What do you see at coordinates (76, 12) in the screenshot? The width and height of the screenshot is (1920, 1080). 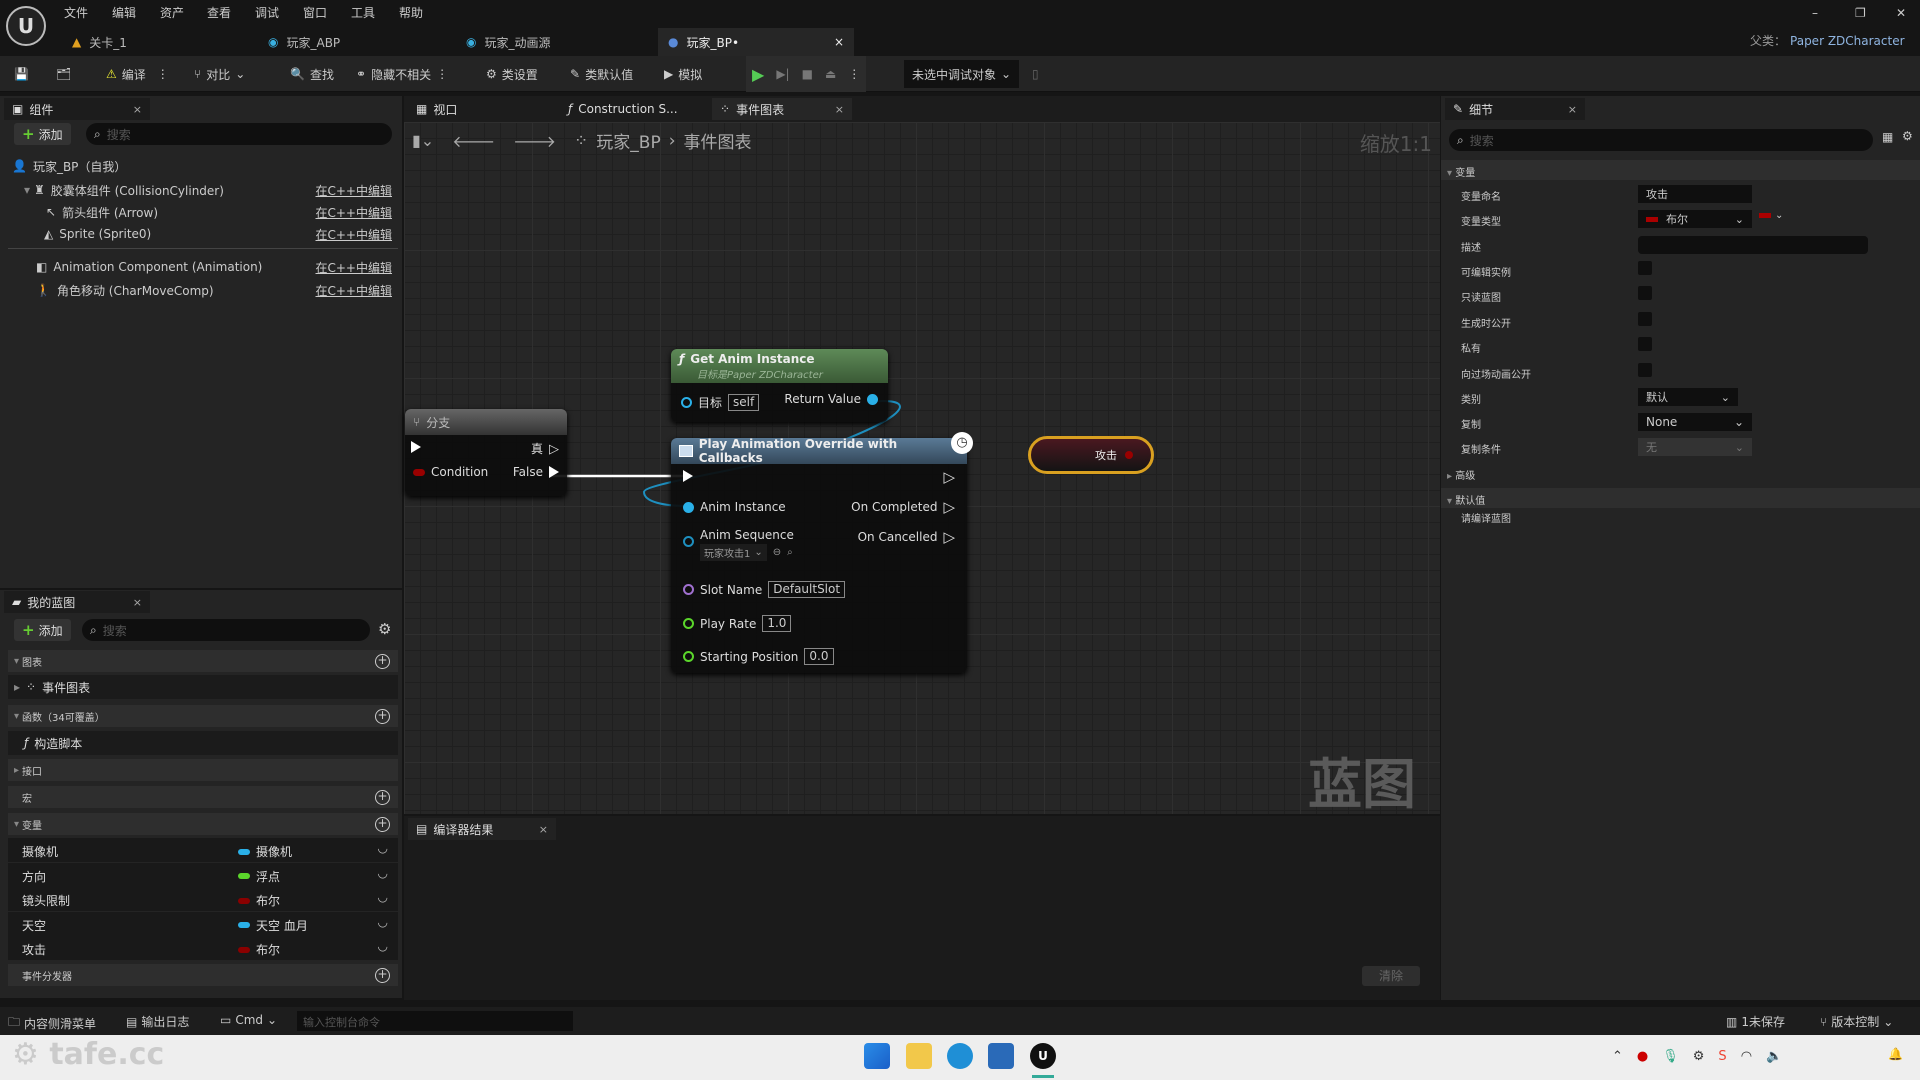 I see `menu-file: 文件` at bounding box center [76, 12].